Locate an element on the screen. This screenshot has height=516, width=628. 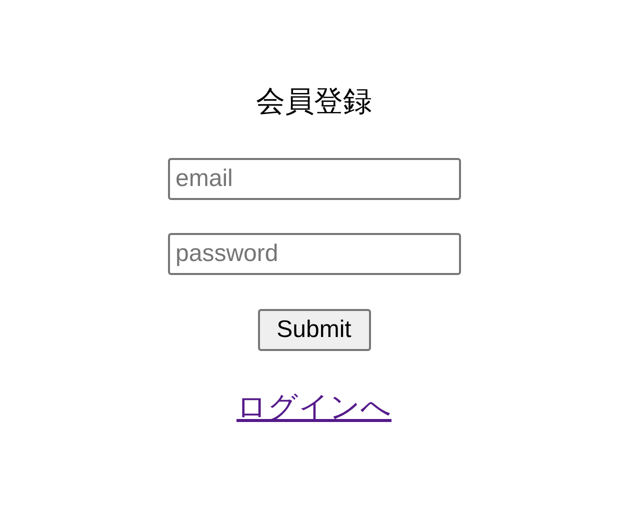
login-link: ログインへ is located at coordinates (314, 407).